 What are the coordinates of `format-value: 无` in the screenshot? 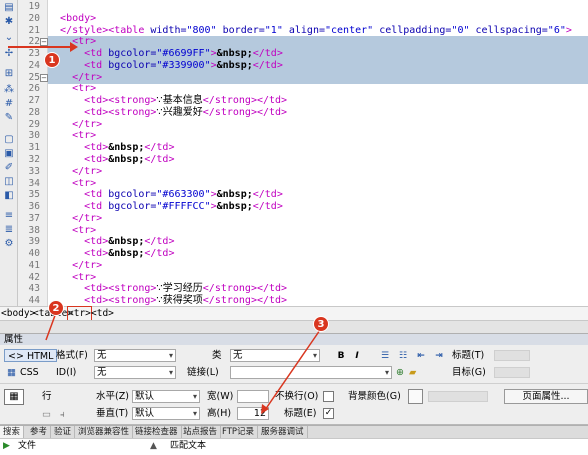 It's located at (102, 355).